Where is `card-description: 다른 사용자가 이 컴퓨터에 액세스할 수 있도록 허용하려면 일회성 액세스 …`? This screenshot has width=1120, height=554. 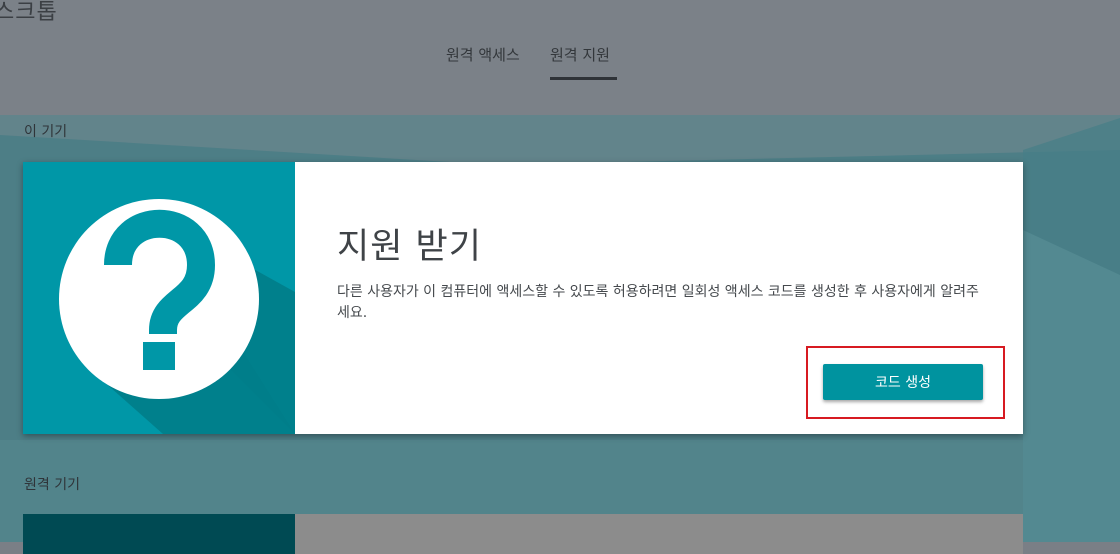 card-description: 다른 사용자가 이 컴퓨터에 액세스할 수 있도록 허용하려면 일회성 액세스 … is located at coordinates (658, 302).